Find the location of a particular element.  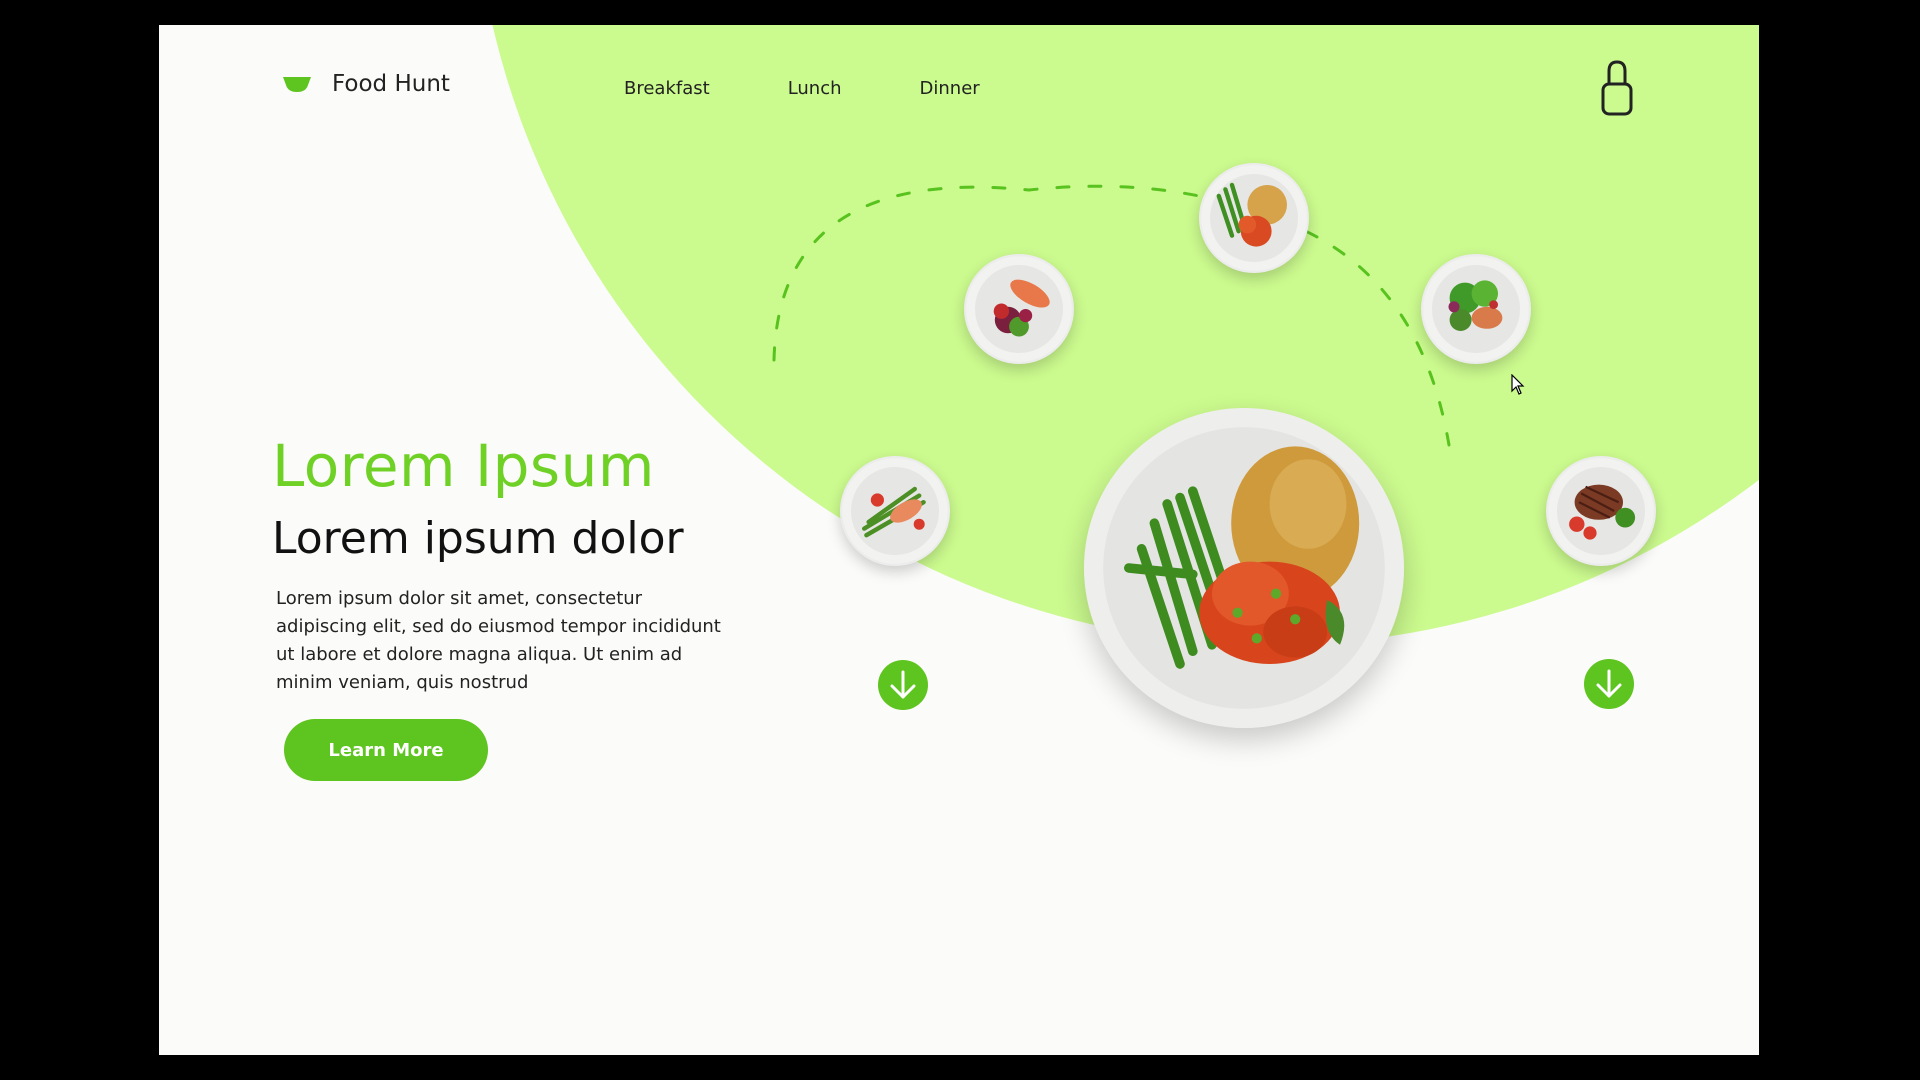

salmon-asparagus-dish is located at coordinates (895, 511).